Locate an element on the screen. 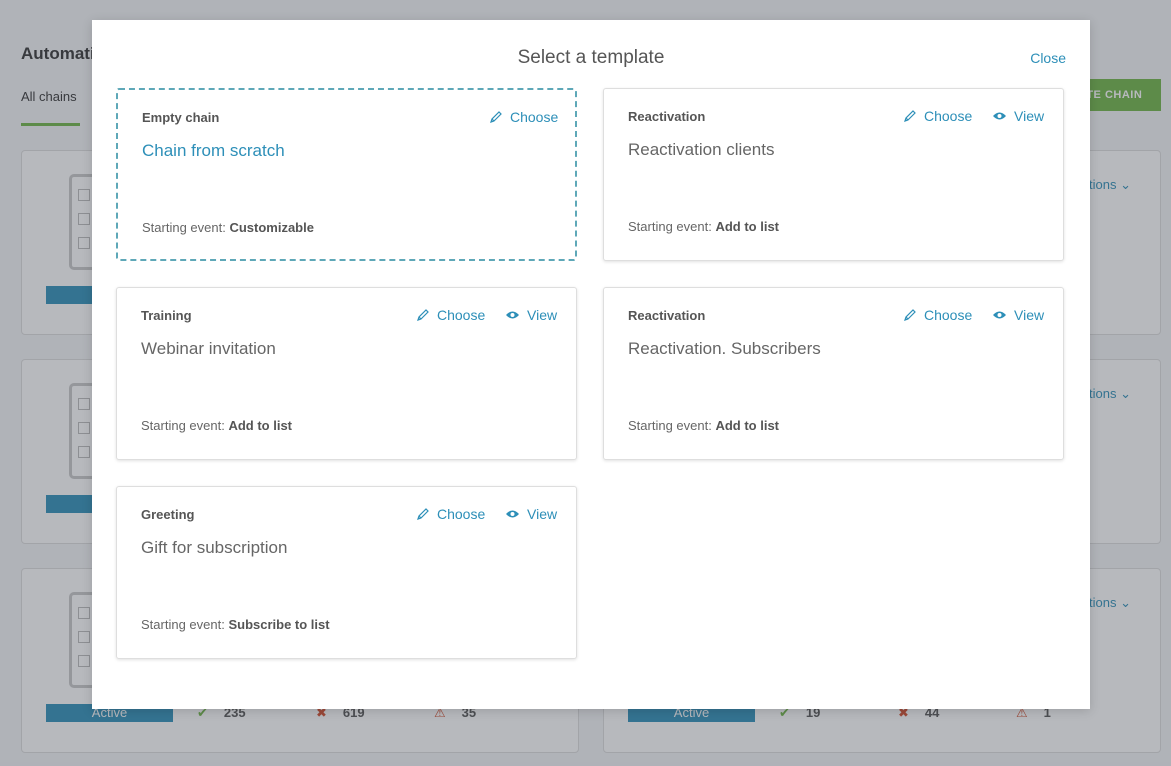 This screenshot has width=1171, height=766. template-name: Chain from scratch is located at coordinates (213, 150).